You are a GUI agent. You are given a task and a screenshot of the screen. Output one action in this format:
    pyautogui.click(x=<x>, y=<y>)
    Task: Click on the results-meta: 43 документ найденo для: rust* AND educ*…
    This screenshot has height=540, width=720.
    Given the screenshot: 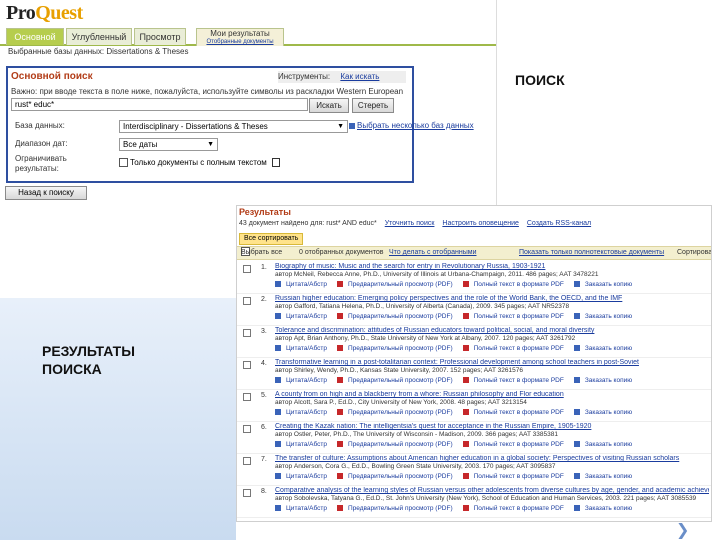 What is the action you would take?
    pyautogui.click(x=474, y=223)
    